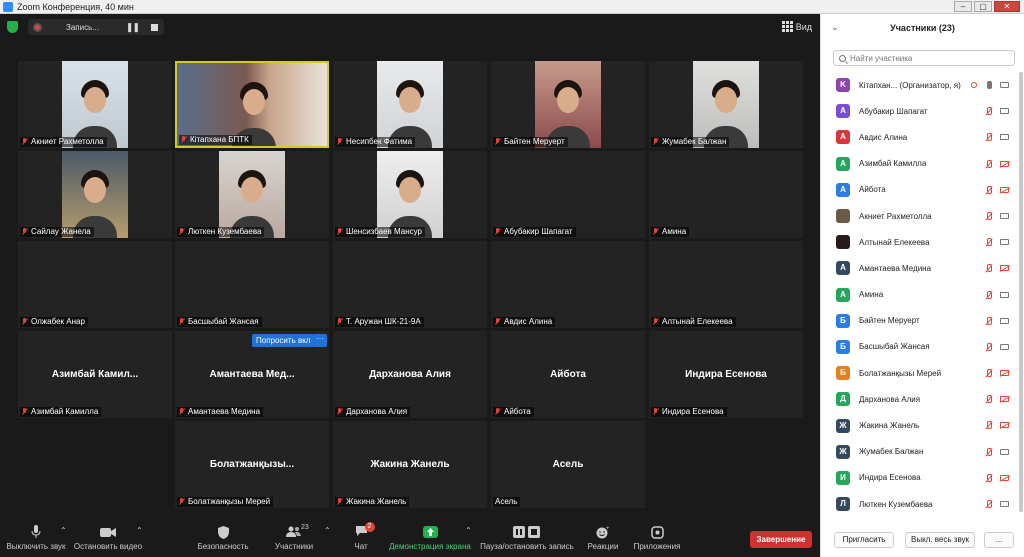  Describe the element at coordinates (657, 537) in the screenshot. I see `apps-button: Приложения` at that location.